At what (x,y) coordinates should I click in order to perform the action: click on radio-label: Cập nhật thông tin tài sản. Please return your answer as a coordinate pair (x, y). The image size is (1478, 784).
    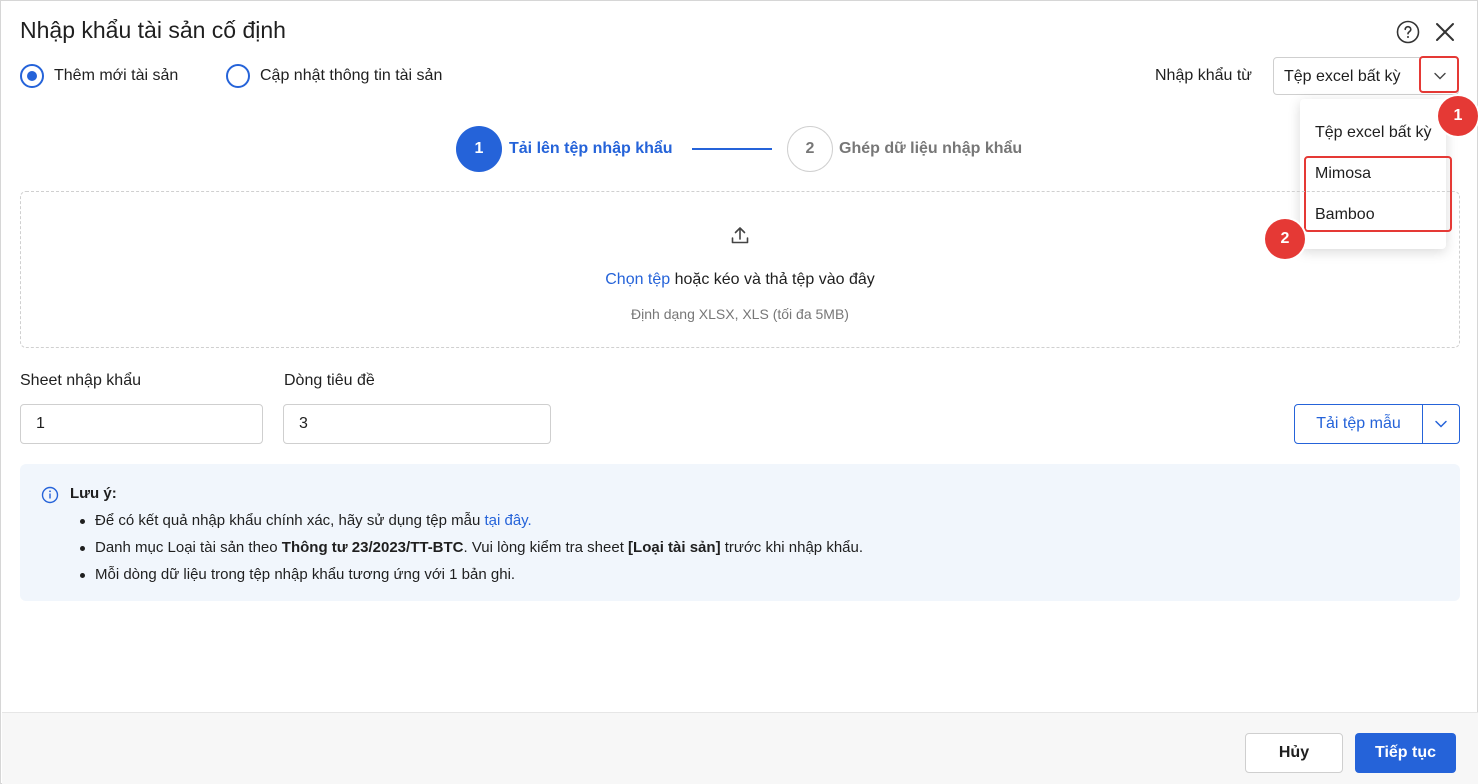
    Looking at the image, I should click on (351, 75).